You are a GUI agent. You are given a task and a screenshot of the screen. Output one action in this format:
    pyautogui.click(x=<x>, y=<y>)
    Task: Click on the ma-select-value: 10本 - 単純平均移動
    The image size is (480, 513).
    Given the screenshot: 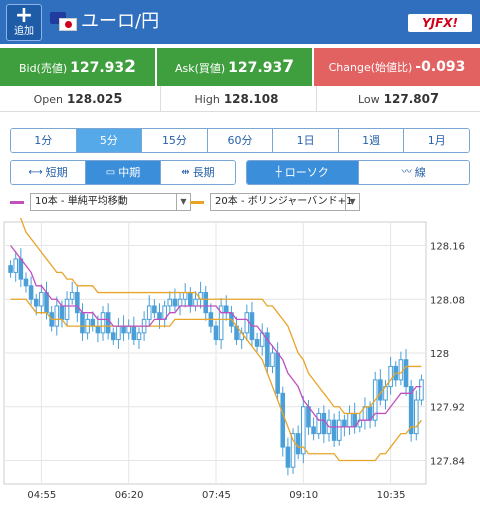 What is the action you would take?
    pyautogui.click(x=81, y=201)
    